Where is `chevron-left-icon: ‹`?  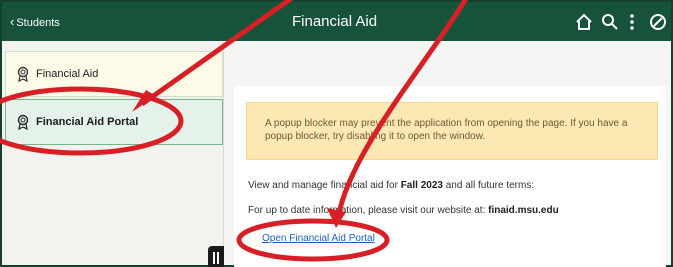
chevron-left-icon: ‹ is located at coordinates (12, 21).